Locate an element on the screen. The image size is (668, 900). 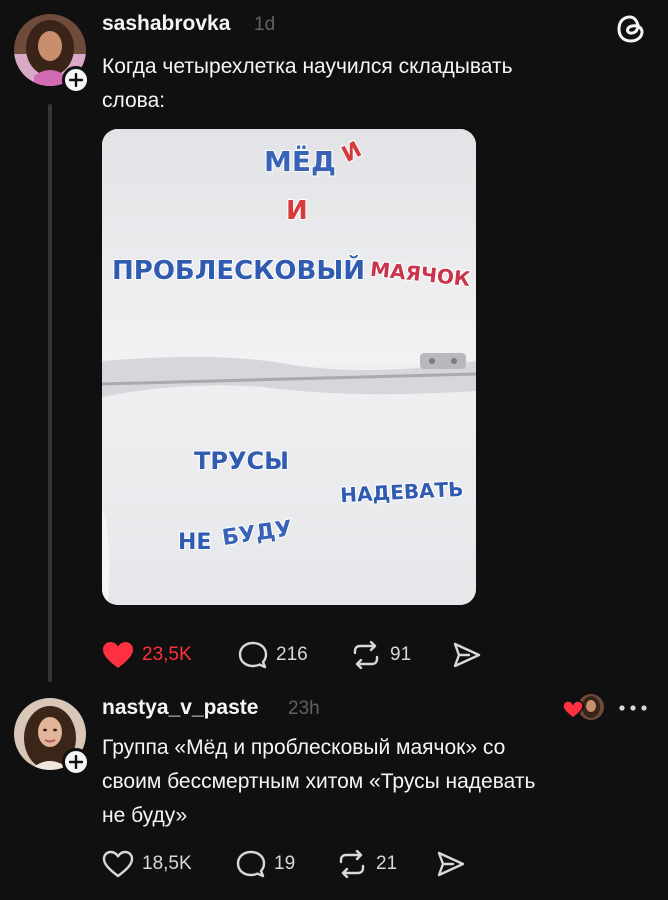
liked-by-author-indicator is located at coordinates (583, 707).